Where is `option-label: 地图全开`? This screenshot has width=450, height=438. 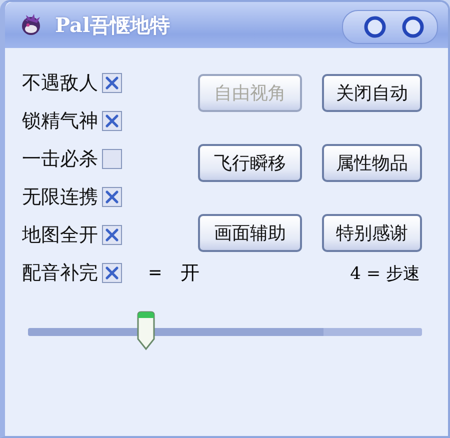
option-label: 地图全开 is located at coordinates (60, 235).